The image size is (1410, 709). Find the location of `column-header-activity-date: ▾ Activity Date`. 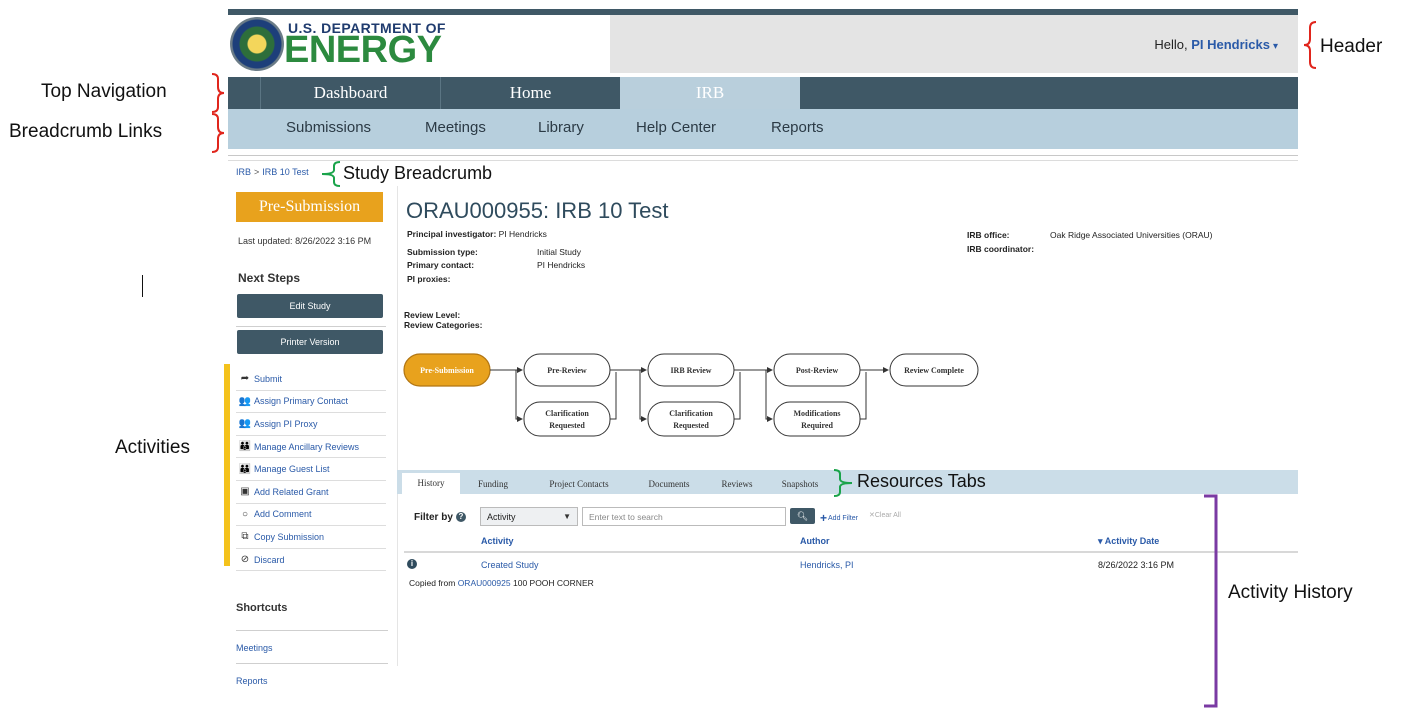

column-header-activity-date: ▾ Activity Date is located at coordinates (1128, 541).